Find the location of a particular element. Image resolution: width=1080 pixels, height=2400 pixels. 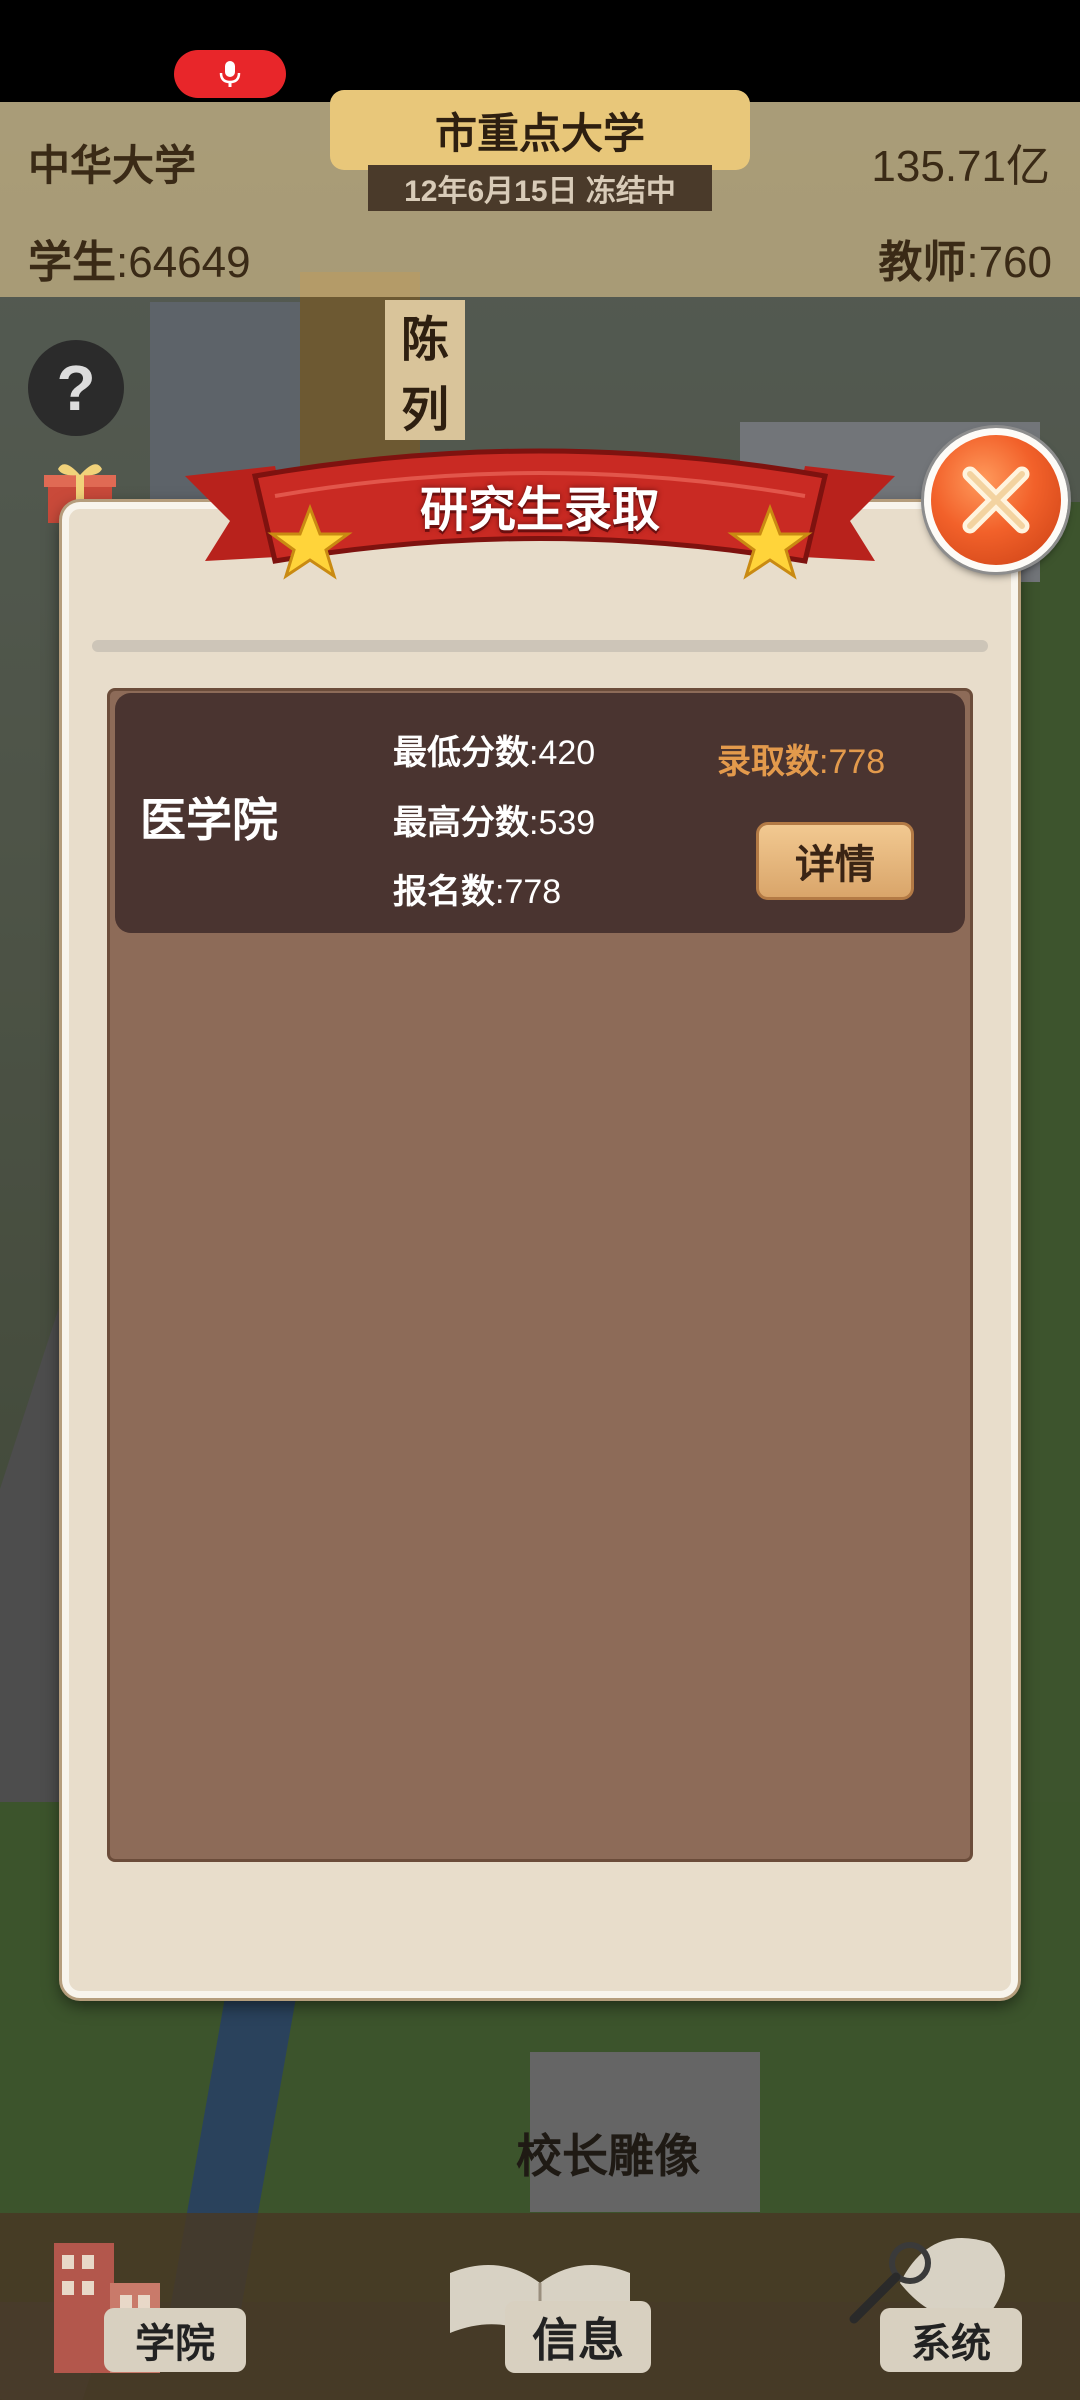

applicant-count: 报名数:778 is located at coordinates (477, 888).